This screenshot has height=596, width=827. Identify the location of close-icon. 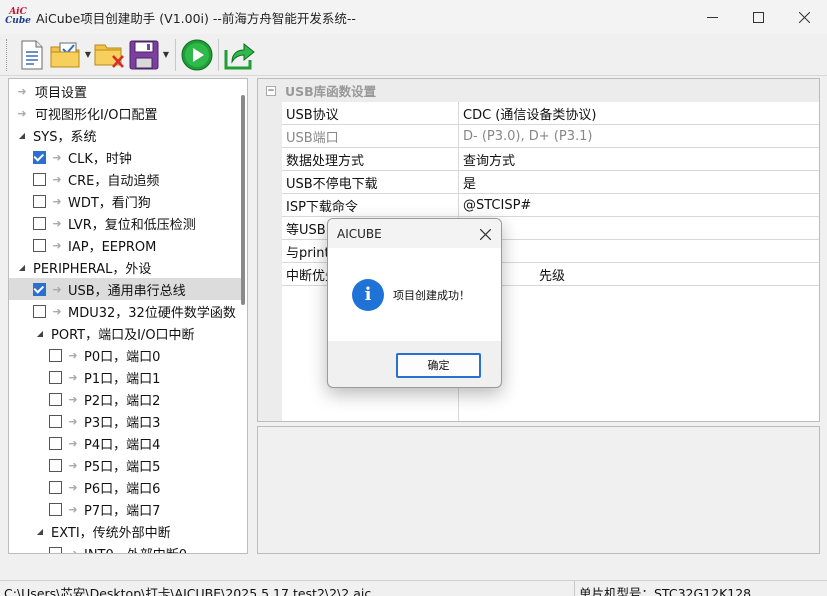
(804, 17).